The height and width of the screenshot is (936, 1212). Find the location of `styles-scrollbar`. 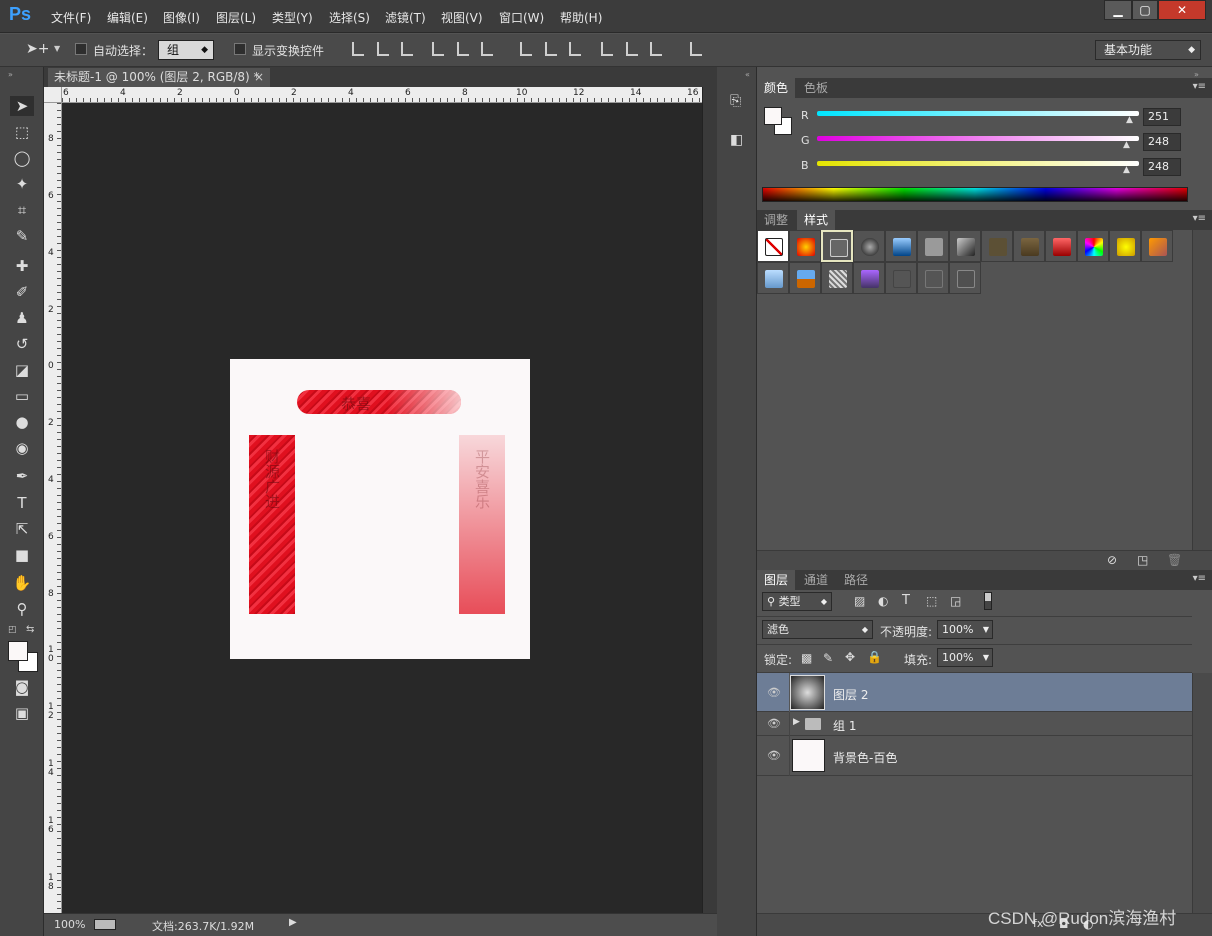

styles-scrollbar is located at coordinates (1202, 390).